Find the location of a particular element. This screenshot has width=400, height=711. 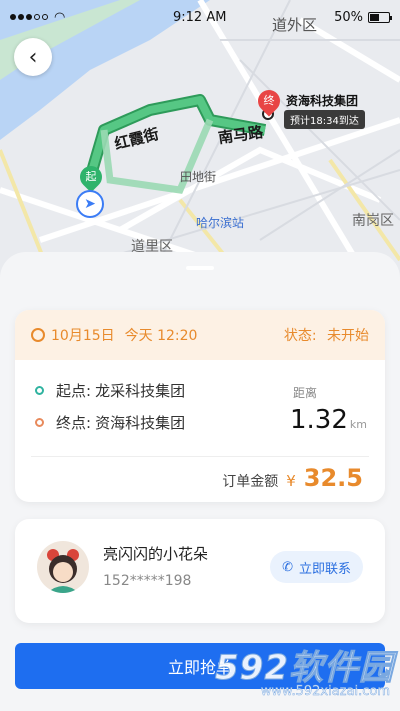

customer-phone: 152*****198 is located at coordinates (147, 581).